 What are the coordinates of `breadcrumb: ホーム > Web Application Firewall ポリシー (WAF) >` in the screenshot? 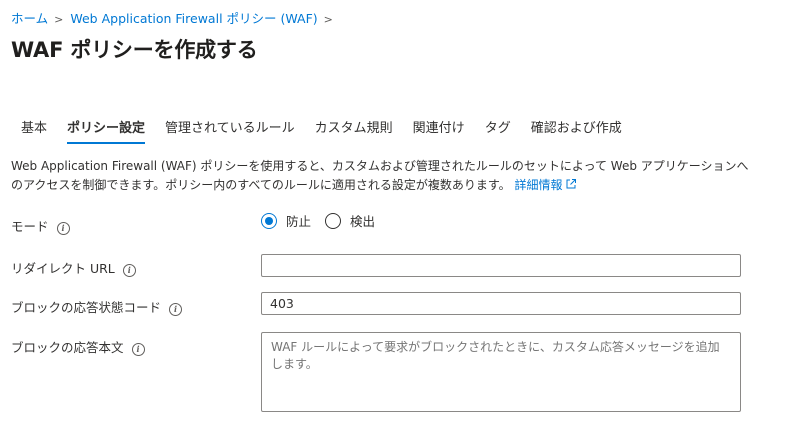 It's located at (175, 17).